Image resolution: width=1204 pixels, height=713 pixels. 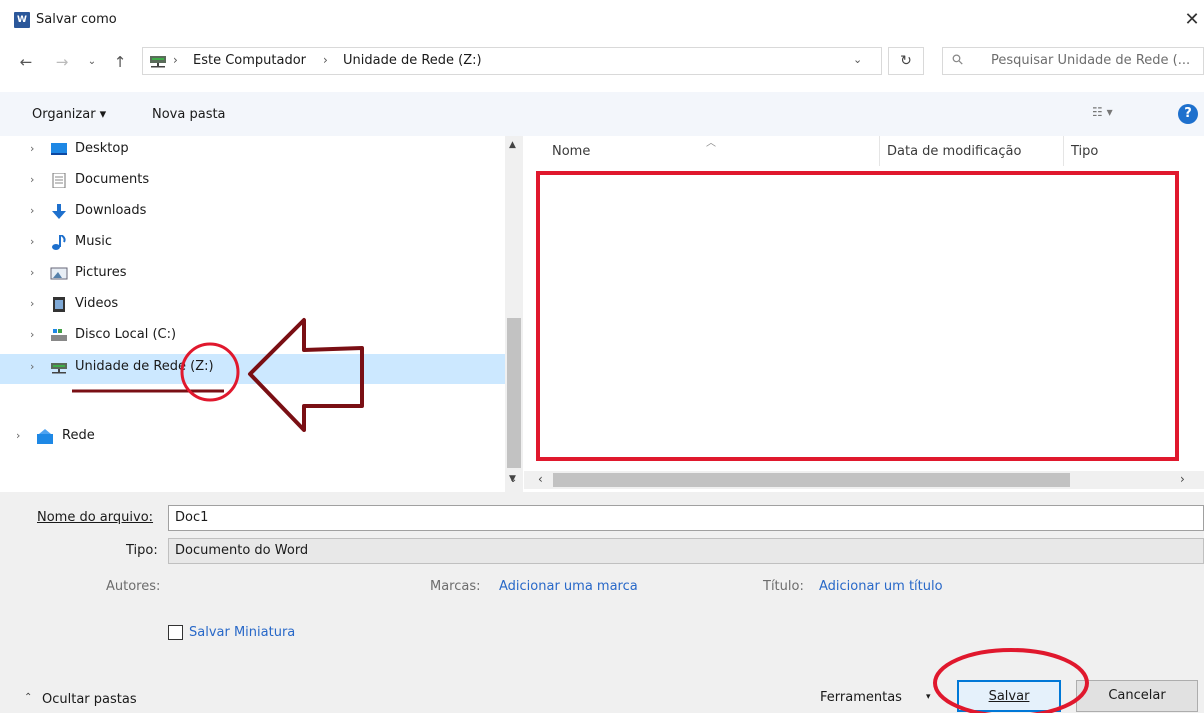 What do you see at coordinates (928, 697) in the screenshot?
I see `chevron-down-icon: ▾` at bounding box center [928, 697].